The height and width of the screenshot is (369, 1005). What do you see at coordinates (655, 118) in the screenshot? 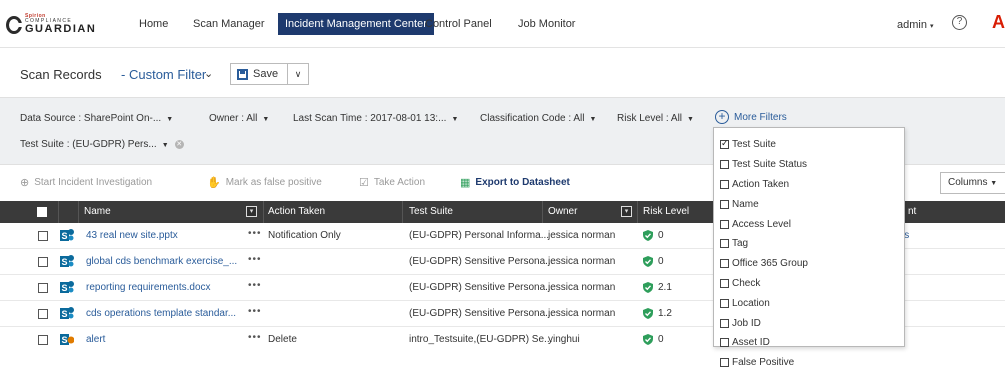
I see `filter-risk-level: Risk Level : All ▼` at bounding box center [655, 118].